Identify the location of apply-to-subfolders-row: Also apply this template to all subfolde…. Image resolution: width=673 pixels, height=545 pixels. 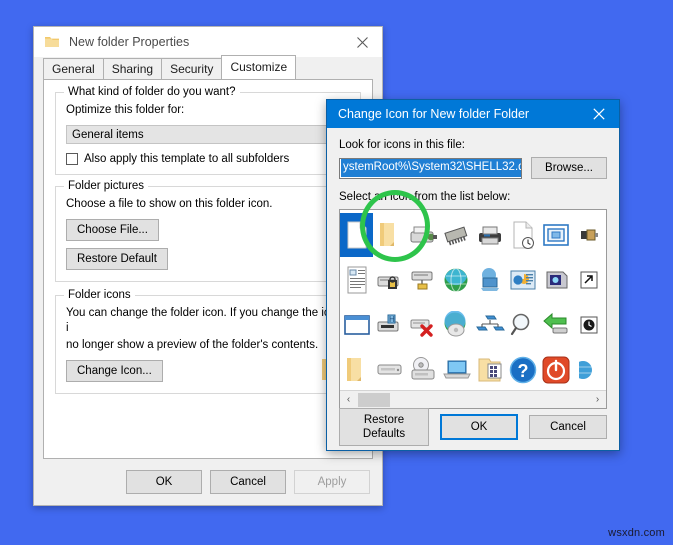
(208, 159).